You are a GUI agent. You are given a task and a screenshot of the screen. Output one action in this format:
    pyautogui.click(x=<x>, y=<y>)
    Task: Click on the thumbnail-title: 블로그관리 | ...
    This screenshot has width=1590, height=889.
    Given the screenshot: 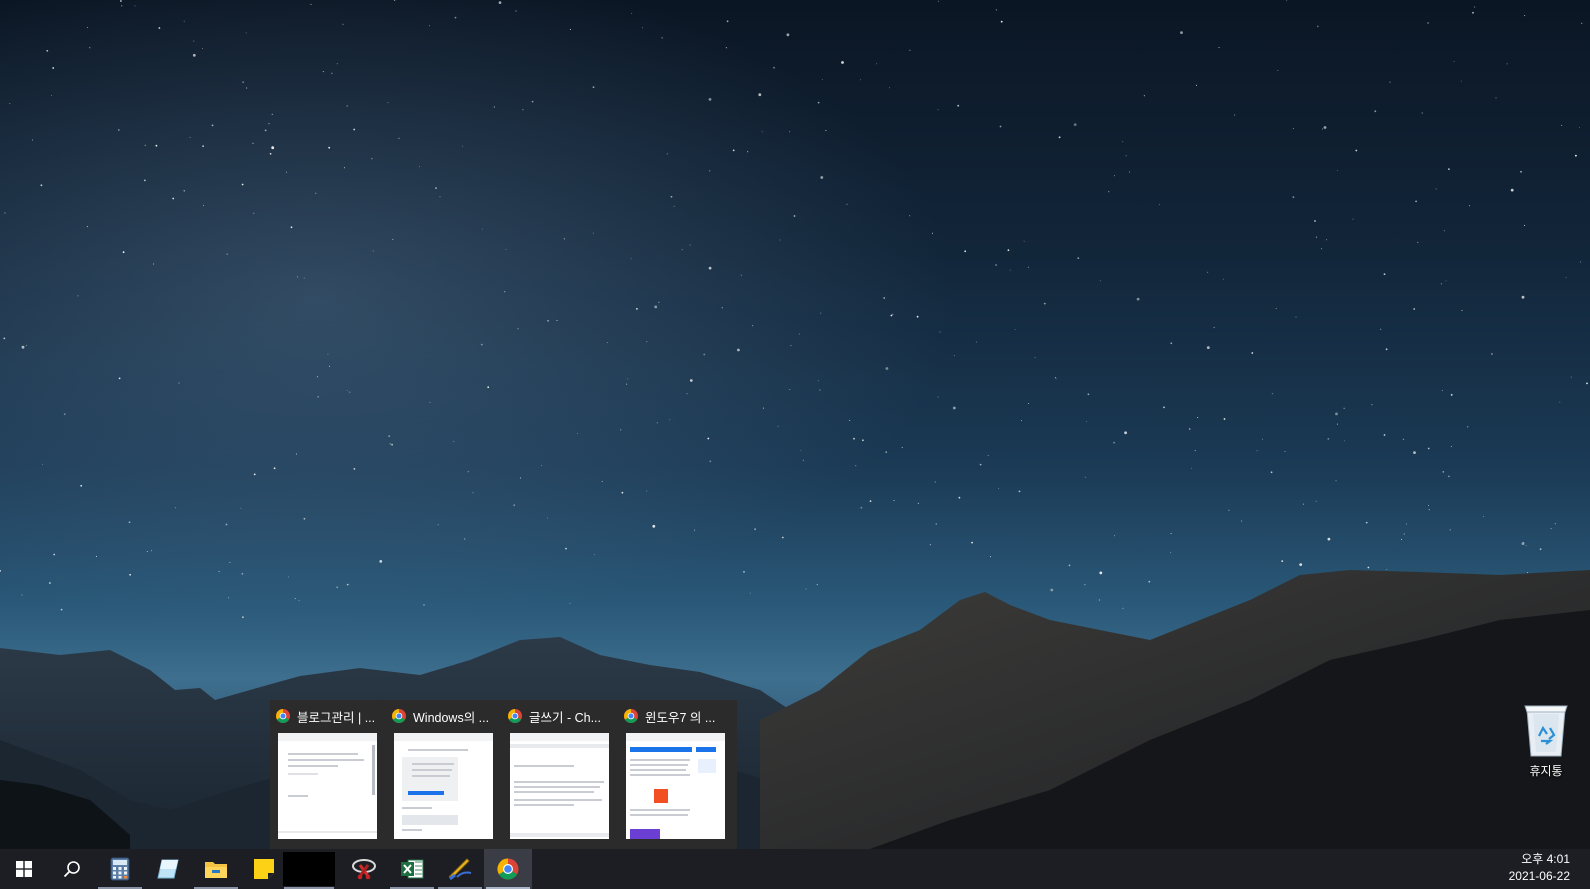 What is the action you would take?
    pyautogui.click(x=336, y=717)
    